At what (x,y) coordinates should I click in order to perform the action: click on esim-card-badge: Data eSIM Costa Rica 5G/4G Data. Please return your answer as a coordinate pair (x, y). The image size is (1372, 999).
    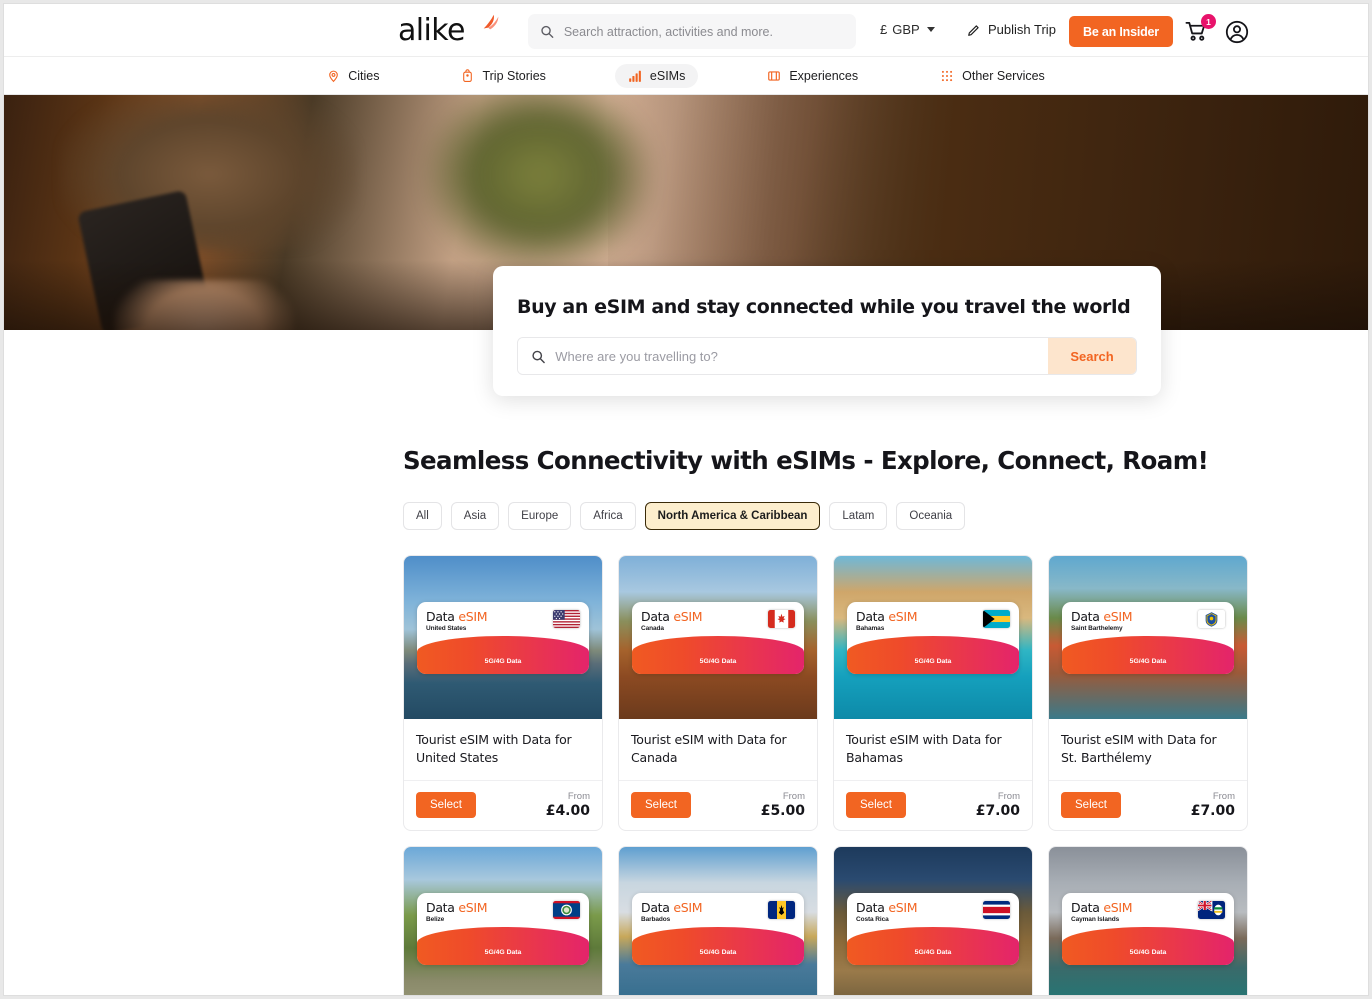
    Looking at the image, I should click on (933, 929).